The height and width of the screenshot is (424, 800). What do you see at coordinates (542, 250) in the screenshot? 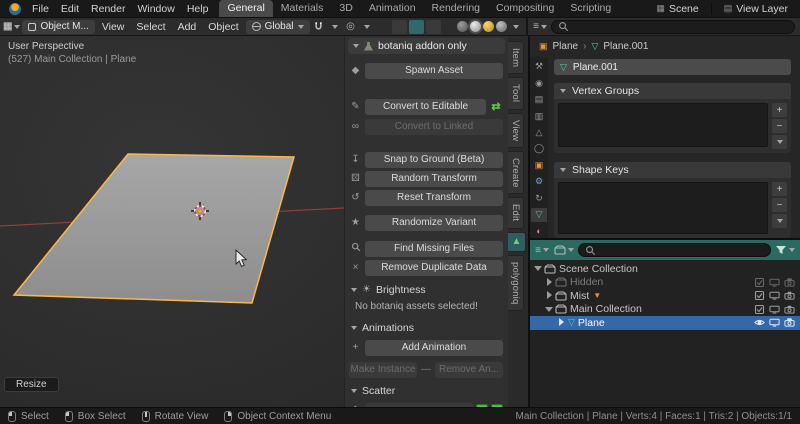
I see `editor-type-outliner-icon: ≡` at bounding box center [542, 250].